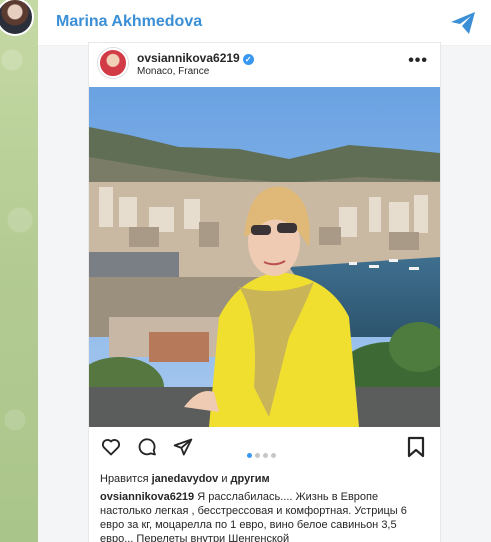  I want to click on post-username-text: ovsiannikova6219, so click(188, 58).